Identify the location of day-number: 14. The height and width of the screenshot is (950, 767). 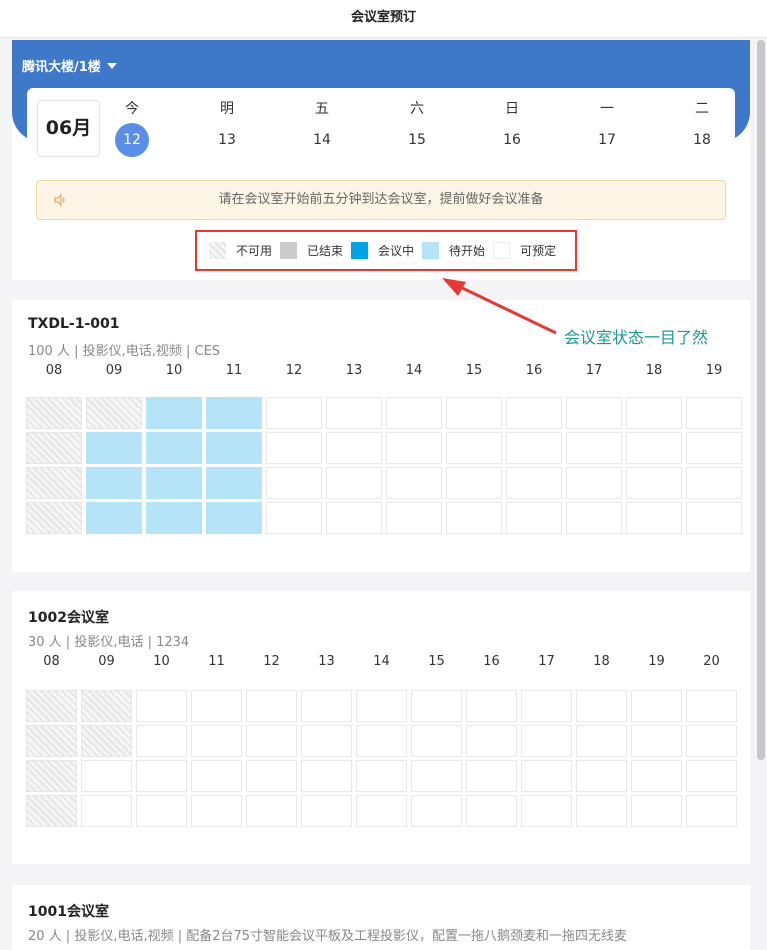
(322, 140).